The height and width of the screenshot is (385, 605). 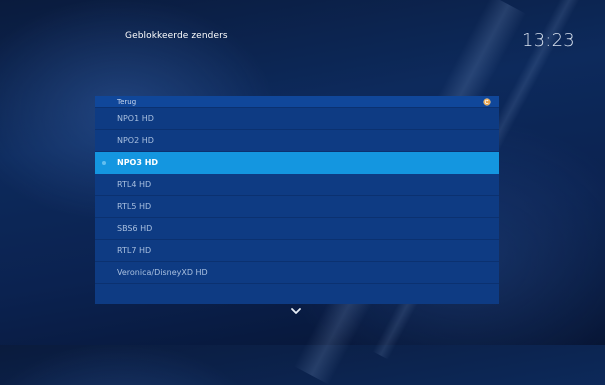 What do you see at coordinates (135, 228) in the screenshot?
I see `channel-label: SBS6 HD` at bounding box center [135, 228].